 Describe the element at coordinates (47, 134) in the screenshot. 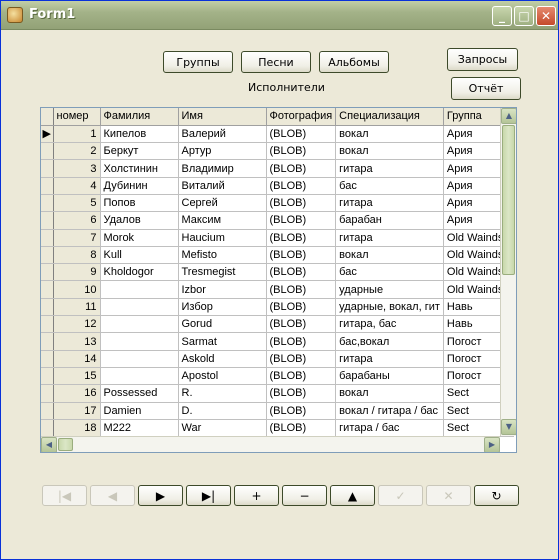

I see `row-indicator: ▶` at that location.